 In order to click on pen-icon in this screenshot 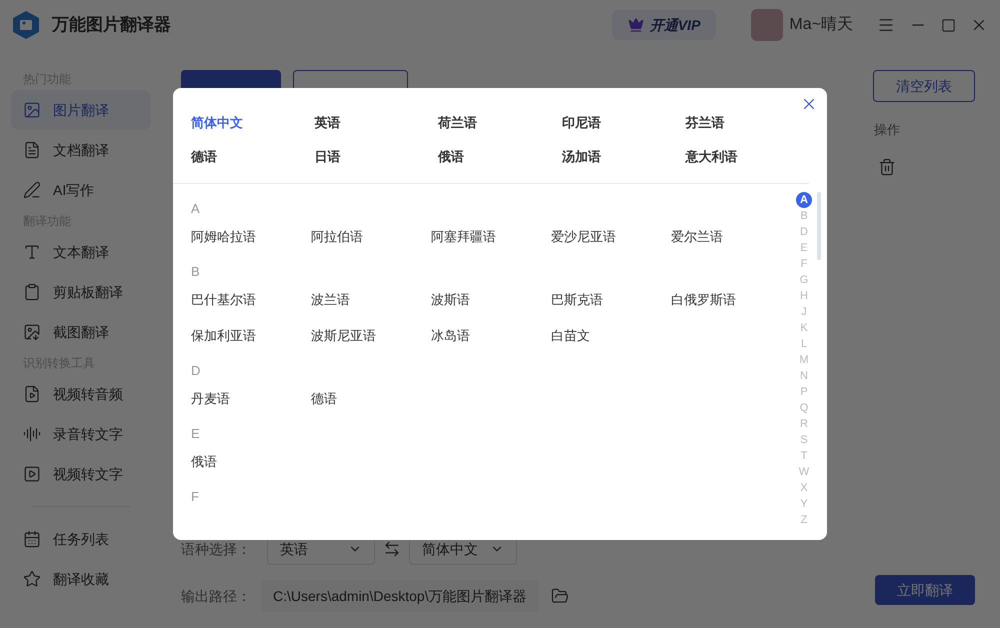, I will do `click(32, 190)`.